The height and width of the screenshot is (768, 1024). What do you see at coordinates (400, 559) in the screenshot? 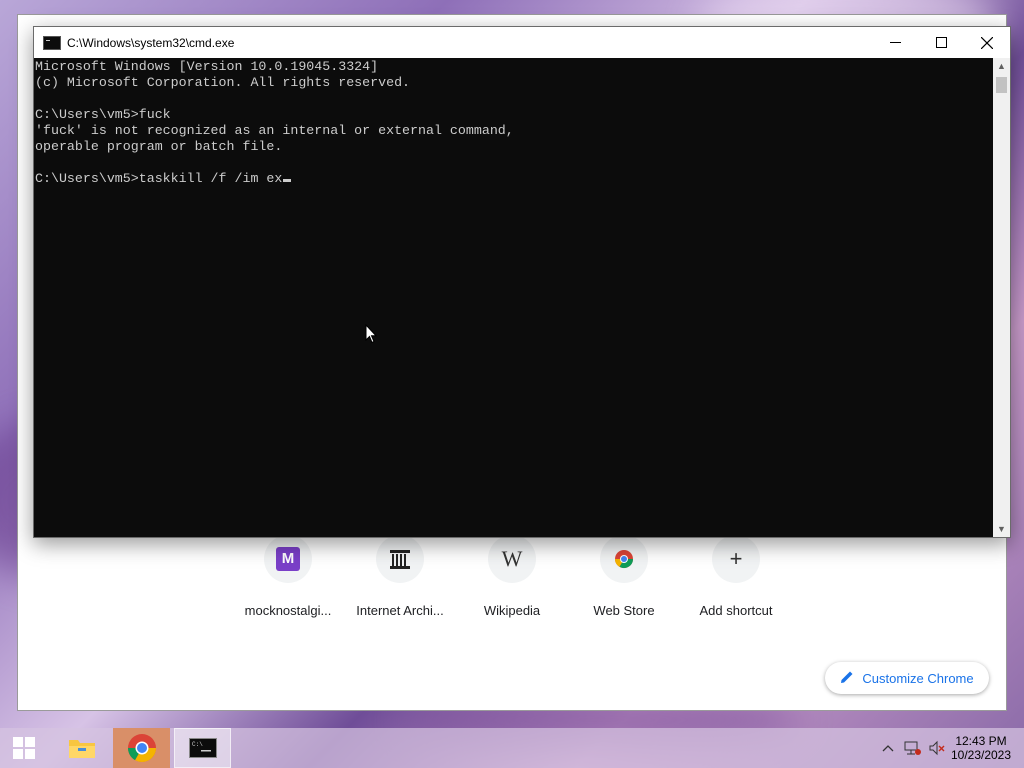
I see `internet-archive-icon` at bounding box center [400, 559].